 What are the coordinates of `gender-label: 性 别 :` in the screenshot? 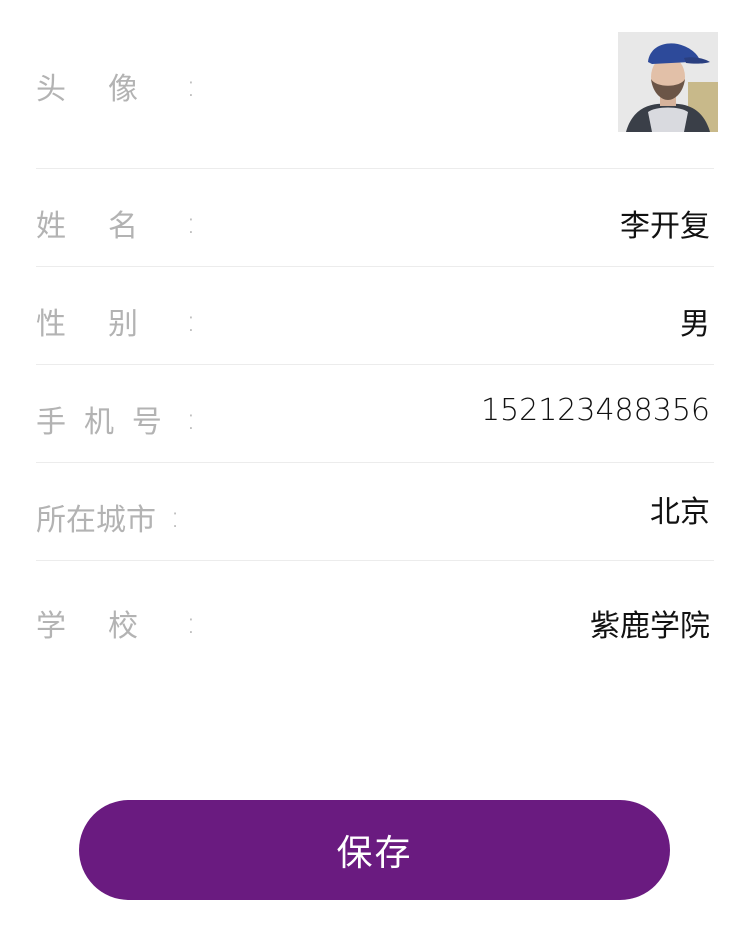 It's located at (116, 321).